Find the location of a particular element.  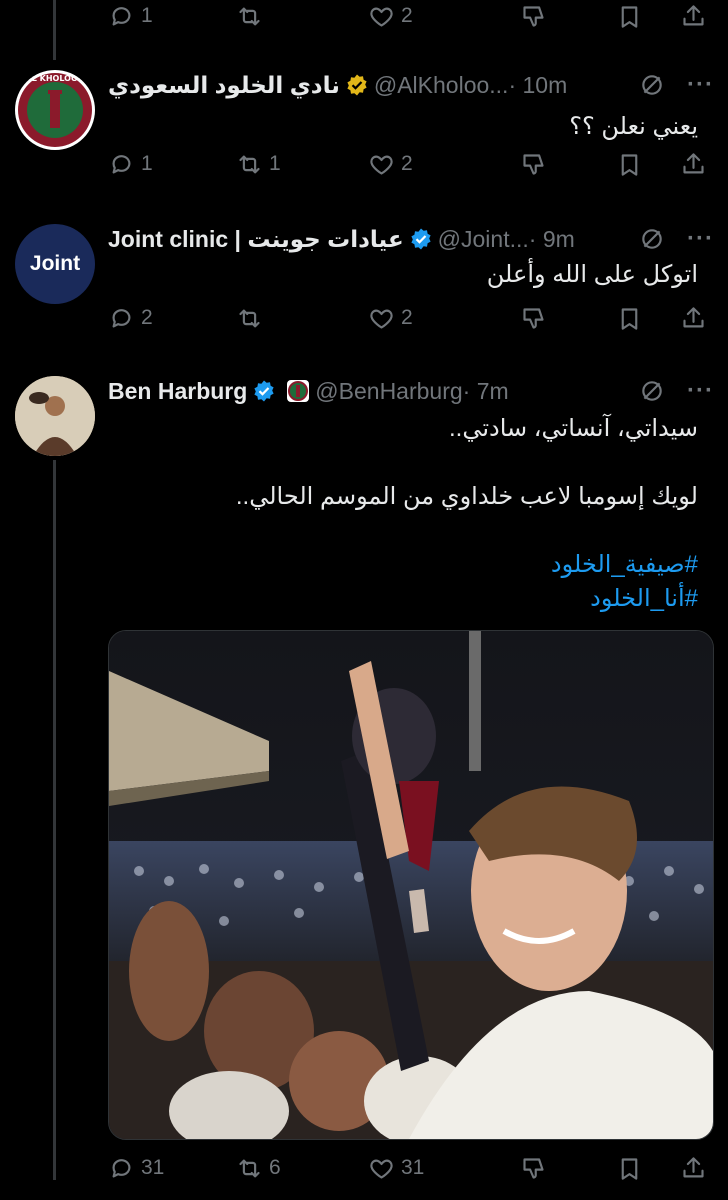

avatar-photo is located at coordinates (55, 416).